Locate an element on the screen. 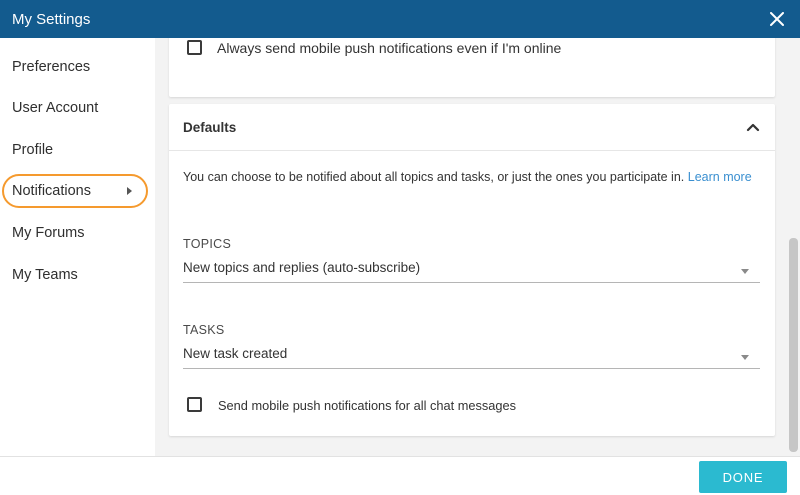  topics-select: New topics and replies (auto-subscribe) is located at coordinates (471, 270).